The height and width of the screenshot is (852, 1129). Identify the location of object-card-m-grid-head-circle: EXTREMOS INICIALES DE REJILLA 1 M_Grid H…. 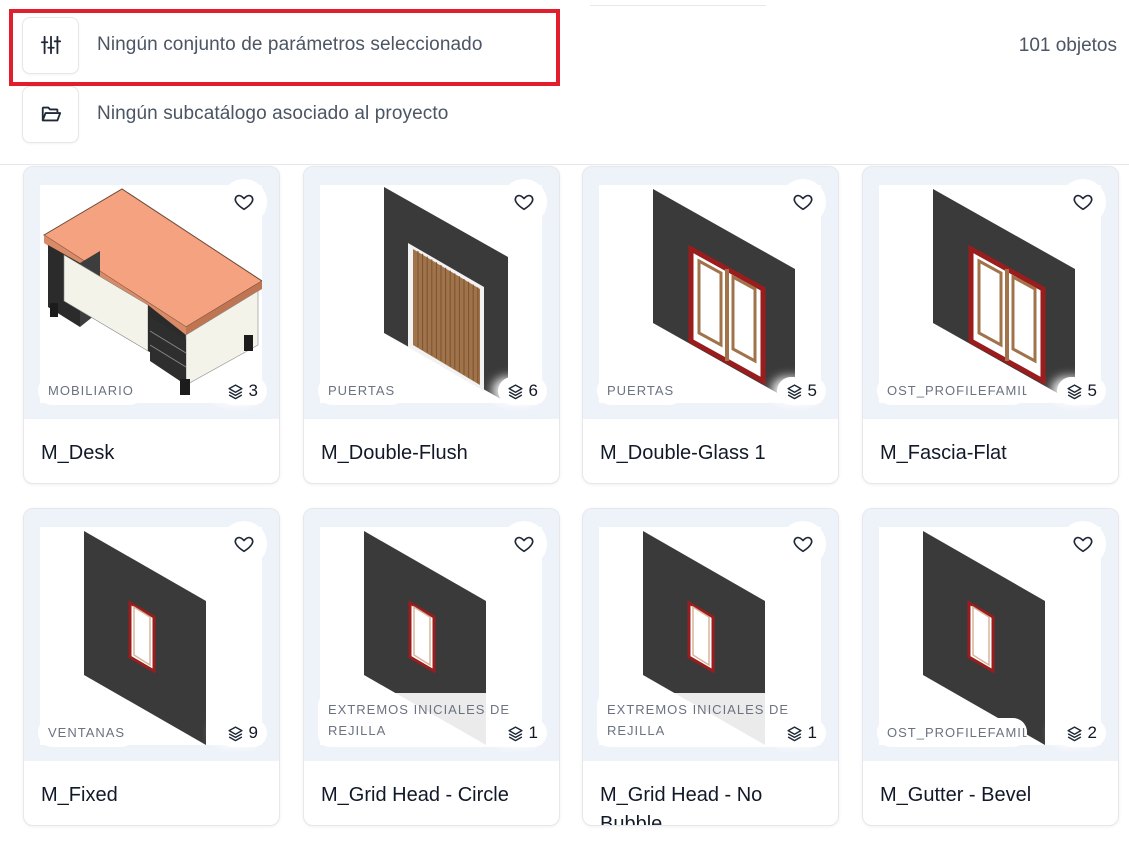
(431, 667).